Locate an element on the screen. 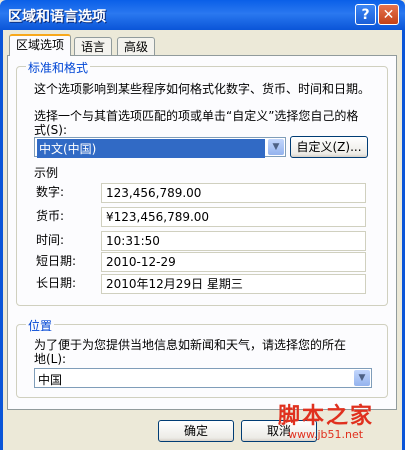  sample-time-label: 时间: is located at coordinates (50, 240).